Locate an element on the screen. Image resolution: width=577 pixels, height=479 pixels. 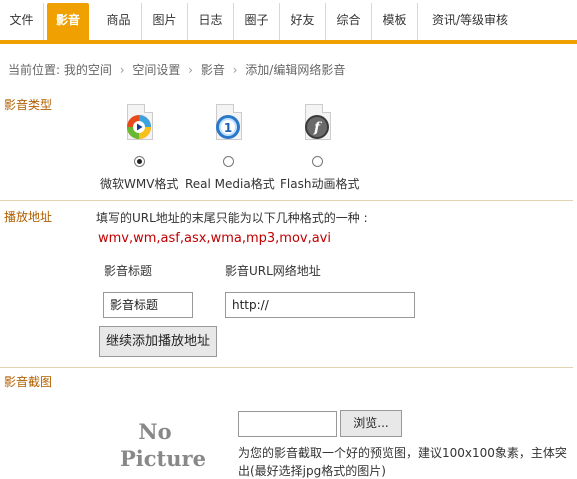
breadcrumb: 当前位置: 我的空间 › 空间设置 › 影音 › 添加/编辑网络影音 is located at coordinates (176, 69).